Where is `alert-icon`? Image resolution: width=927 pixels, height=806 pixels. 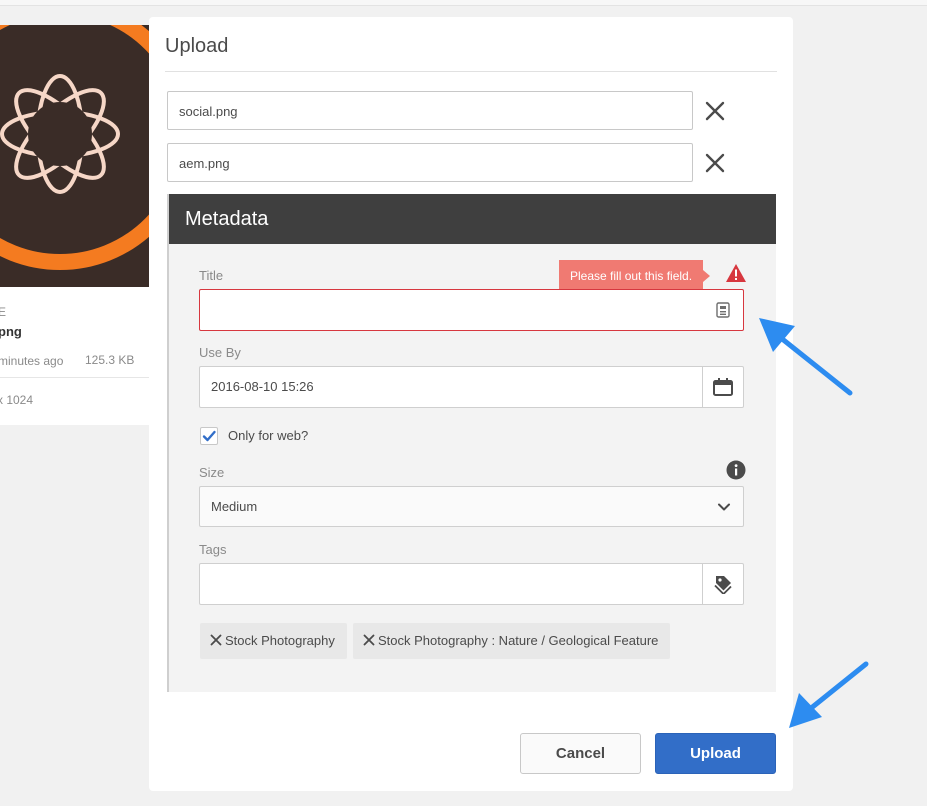
alert-icon is located at coordinates (736, 273).